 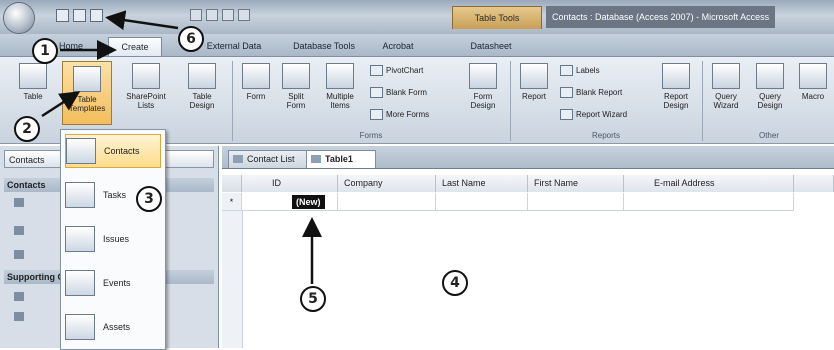 I want to click on callout-5: 5, so click(x=313, y=299).